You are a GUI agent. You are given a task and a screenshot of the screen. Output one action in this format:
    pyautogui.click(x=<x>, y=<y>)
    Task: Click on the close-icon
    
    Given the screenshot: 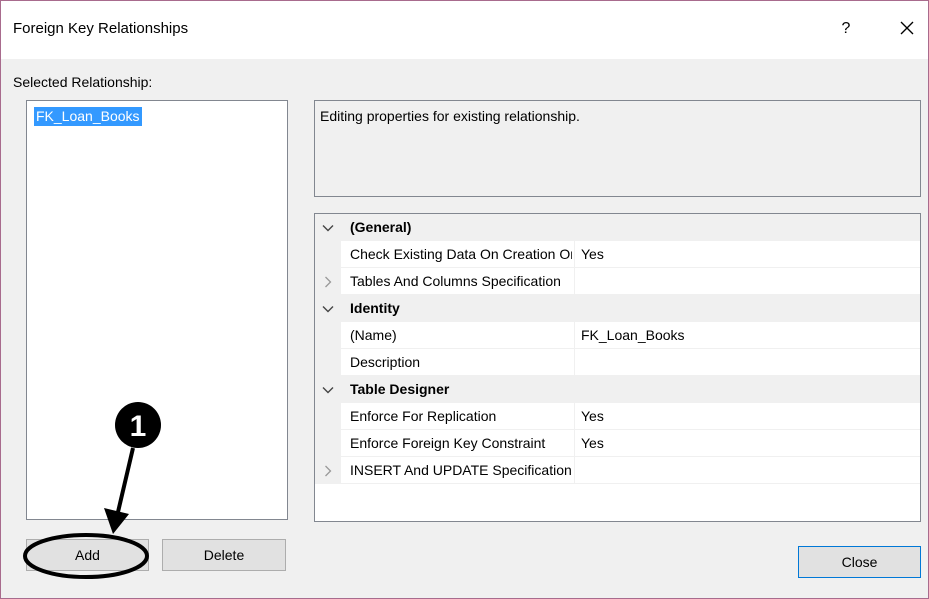 What is the action you would take?
    pyautogui.click(x=907, y=28)
    